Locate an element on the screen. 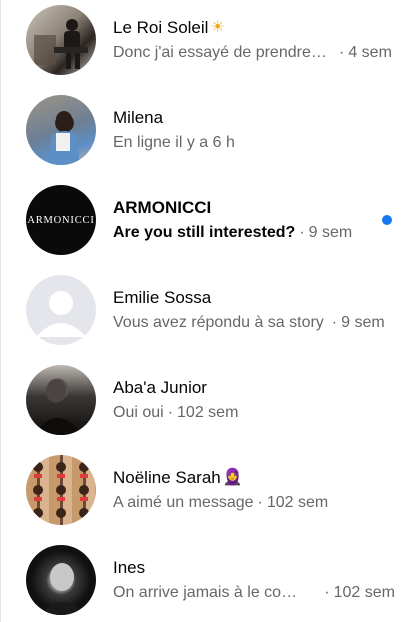 Image resolution: width=407 pixels, height=622 pixels. armonicci-logo: ARMONICCI is located at coordinates (61, 220).